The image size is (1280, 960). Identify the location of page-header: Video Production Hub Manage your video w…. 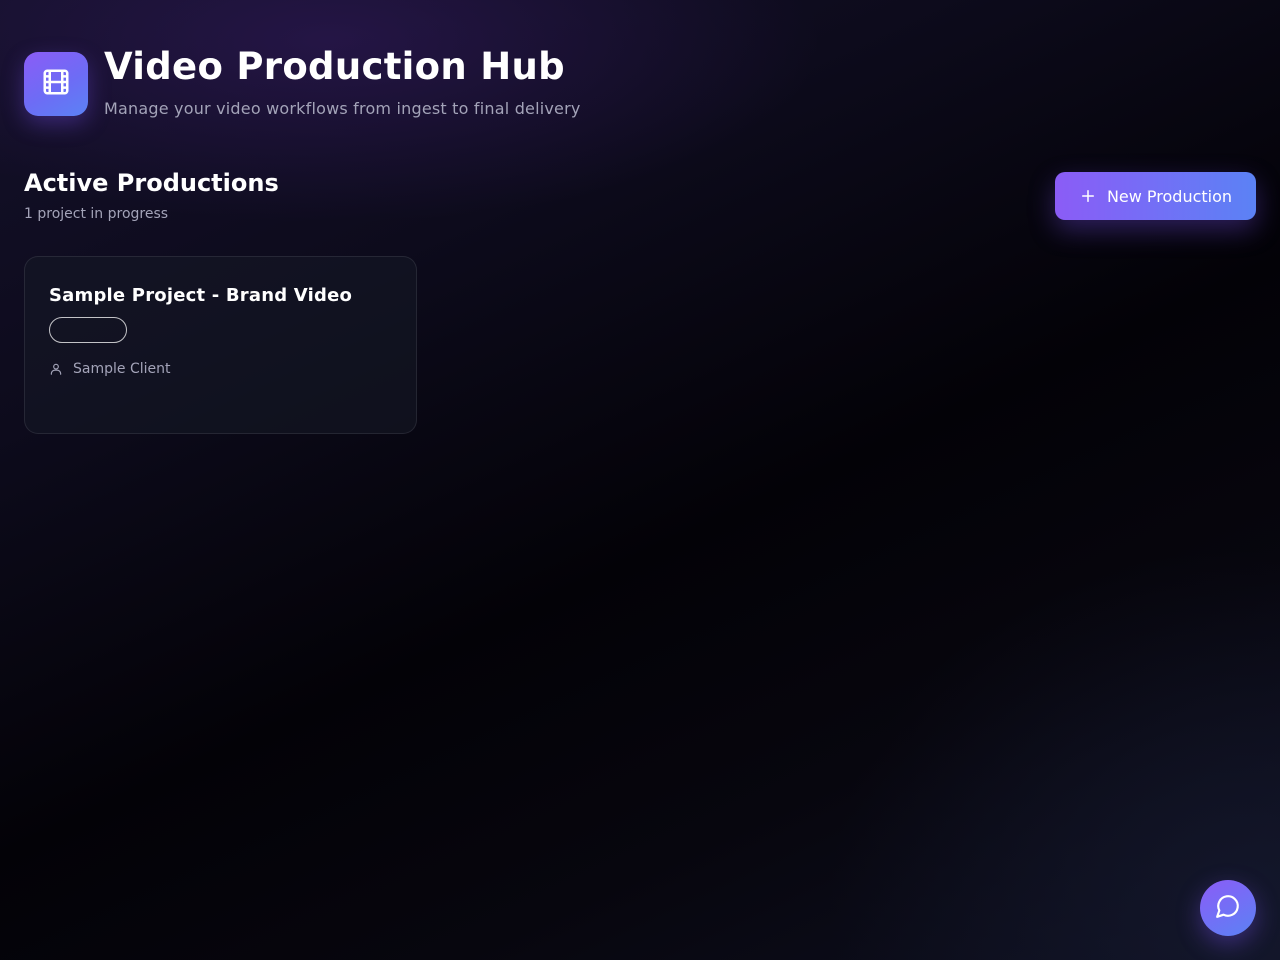
(302, 83).